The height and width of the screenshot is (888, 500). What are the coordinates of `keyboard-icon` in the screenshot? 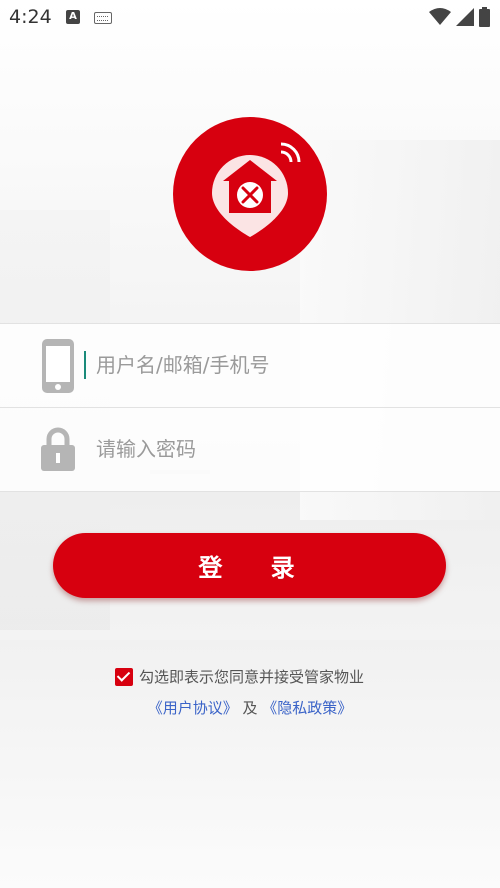 It's located at (103, 18).